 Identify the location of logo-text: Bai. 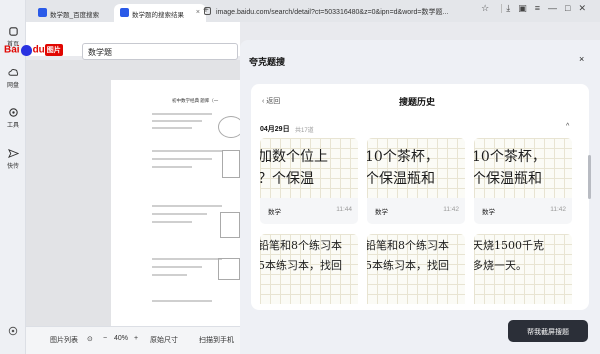
(12, 50).